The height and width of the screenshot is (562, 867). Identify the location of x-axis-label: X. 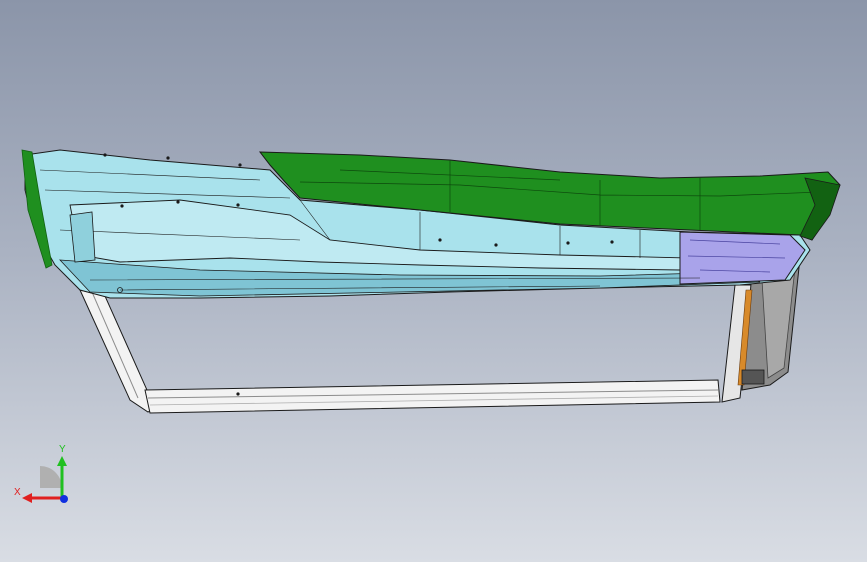
(17, 492).